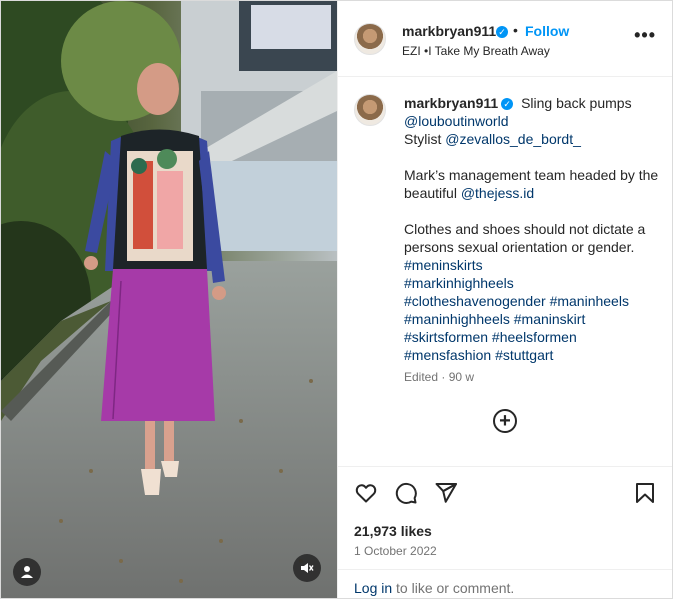 This screenshot has width=673, height=599. I want to click on audio-track-link: EZI •I Take My Breath Away, so click(476, 51).